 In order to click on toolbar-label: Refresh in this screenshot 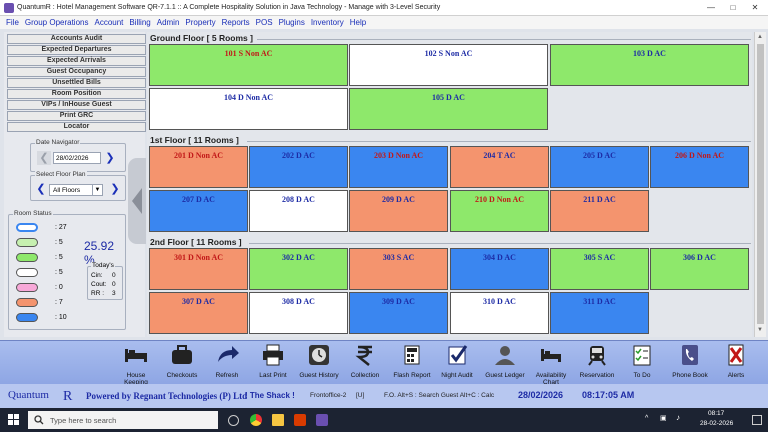, I will do `click(227, 375)`.